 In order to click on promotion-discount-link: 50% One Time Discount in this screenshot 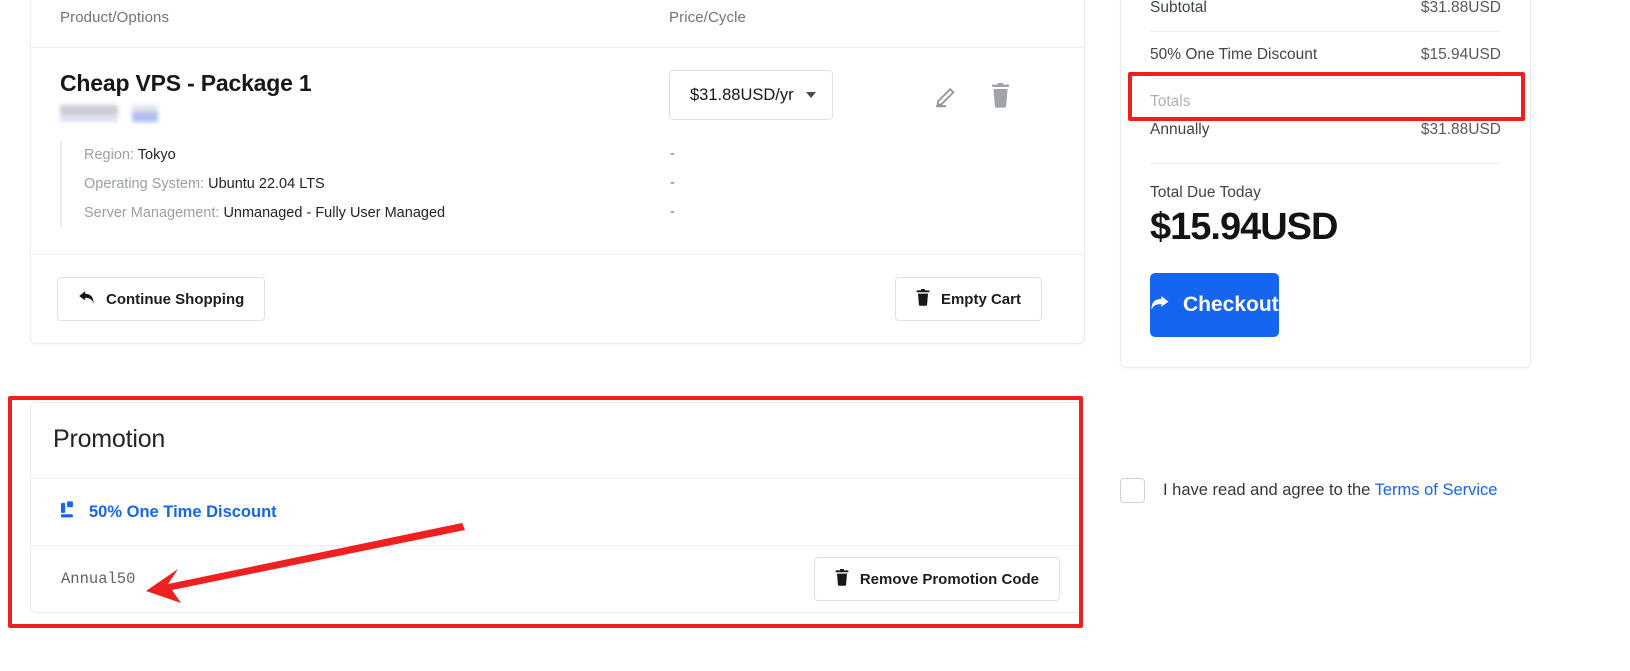, I will do `click(169, 512)`.